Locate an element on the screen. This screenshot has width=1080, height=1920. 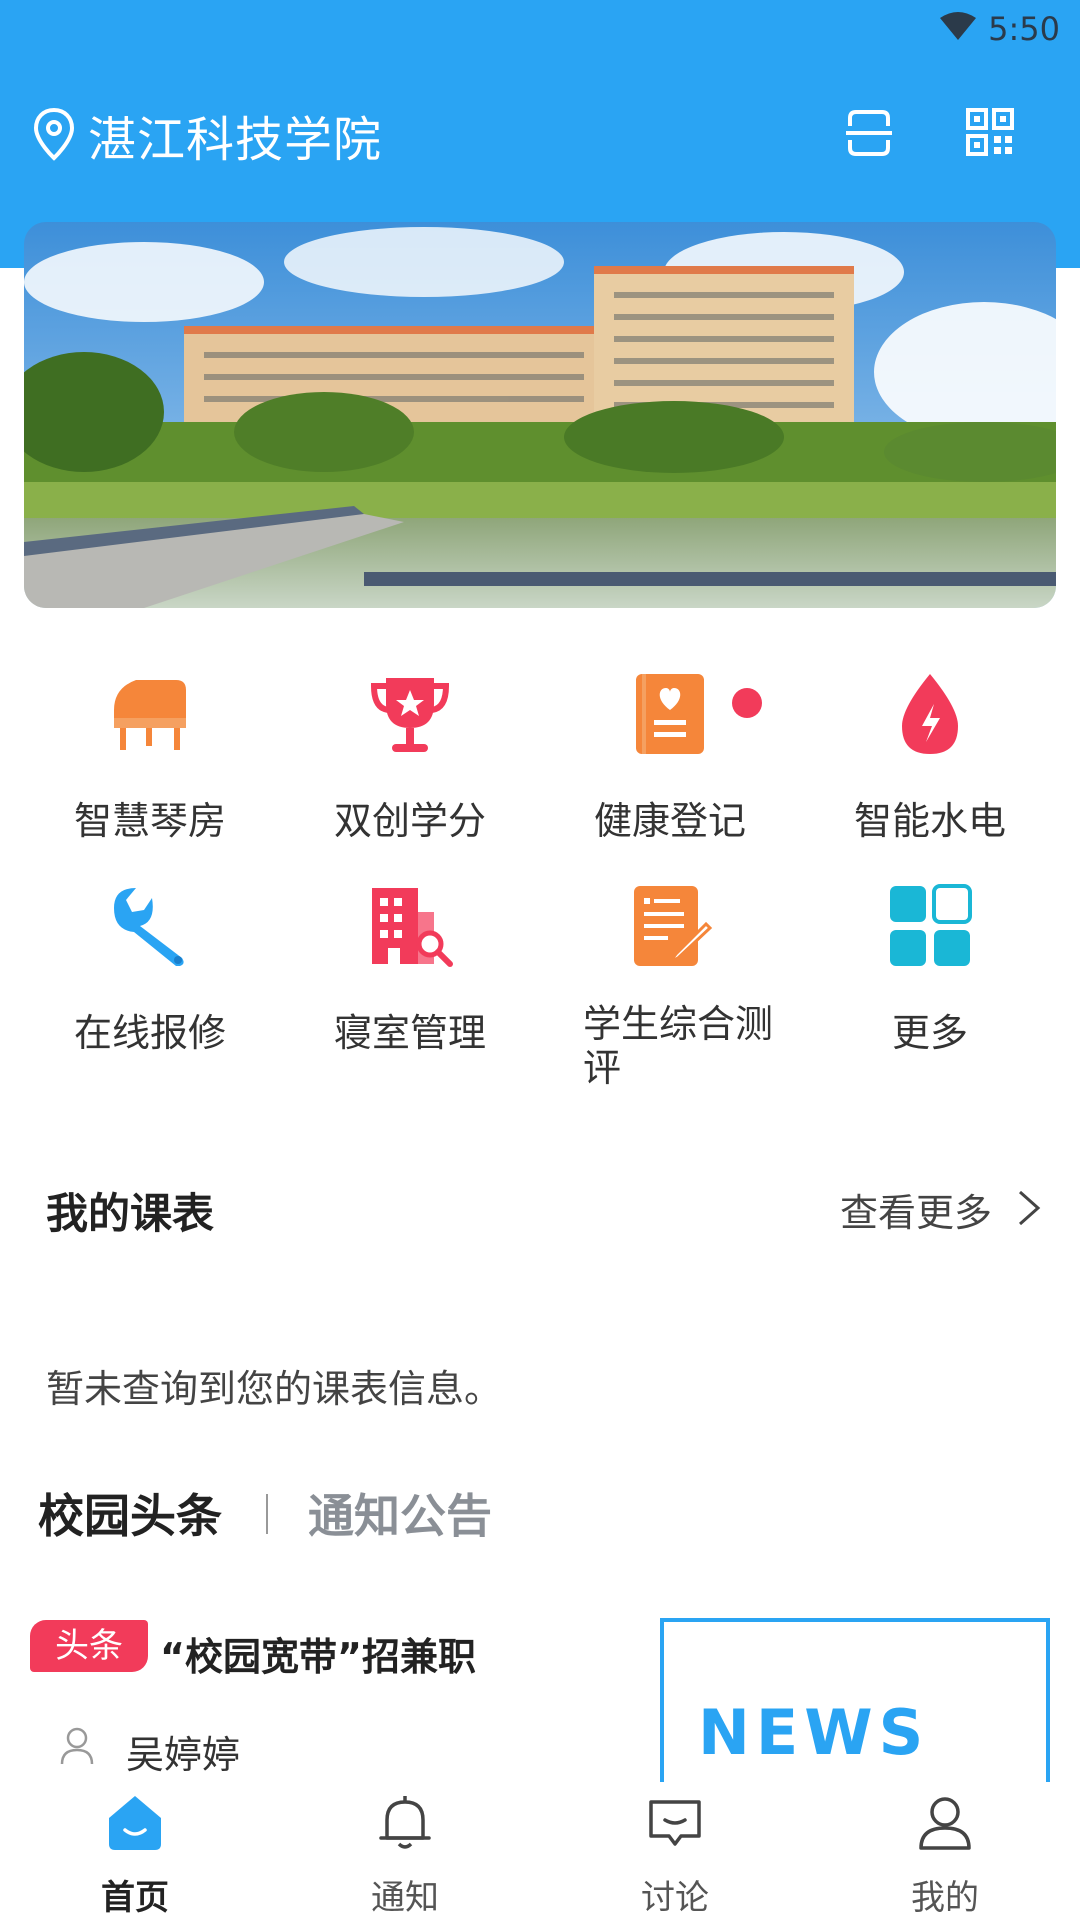
grid-item-more: 更多 is located at coordinates (930, 977).